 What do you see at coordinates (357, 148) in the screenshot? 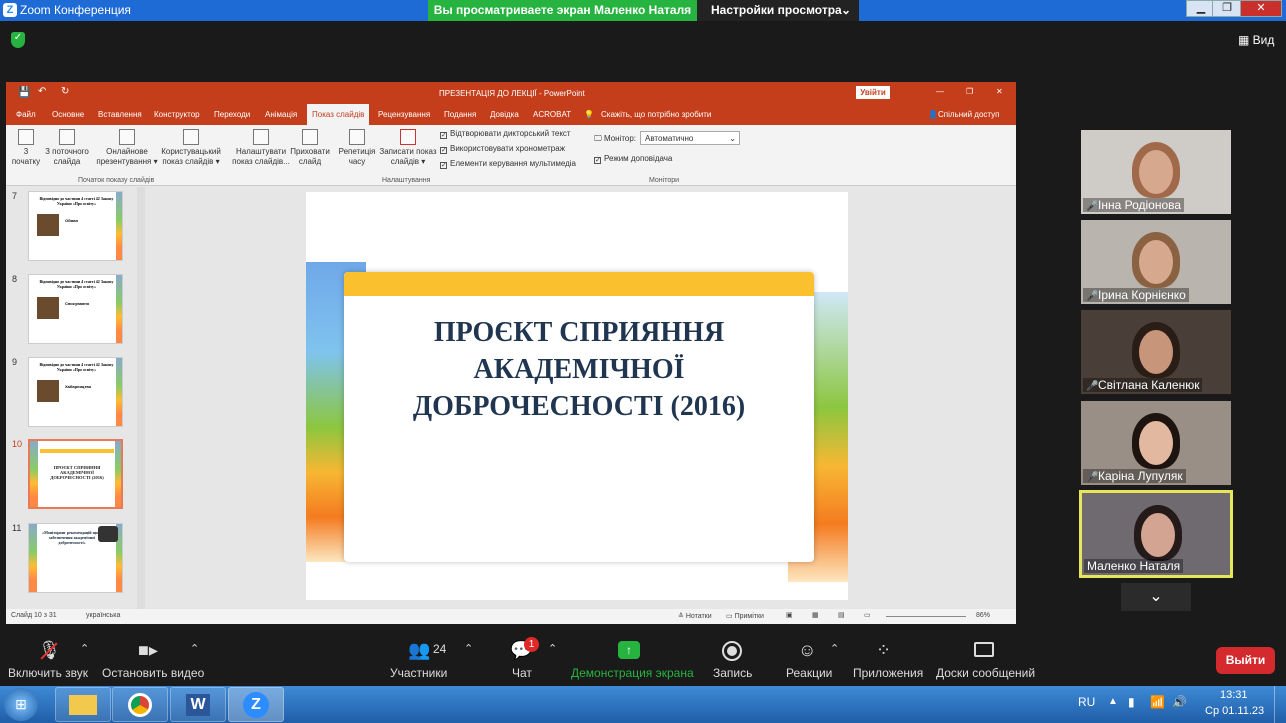
I see `rehearse-button: Репетиція часу` at bounding box center [357, 148].